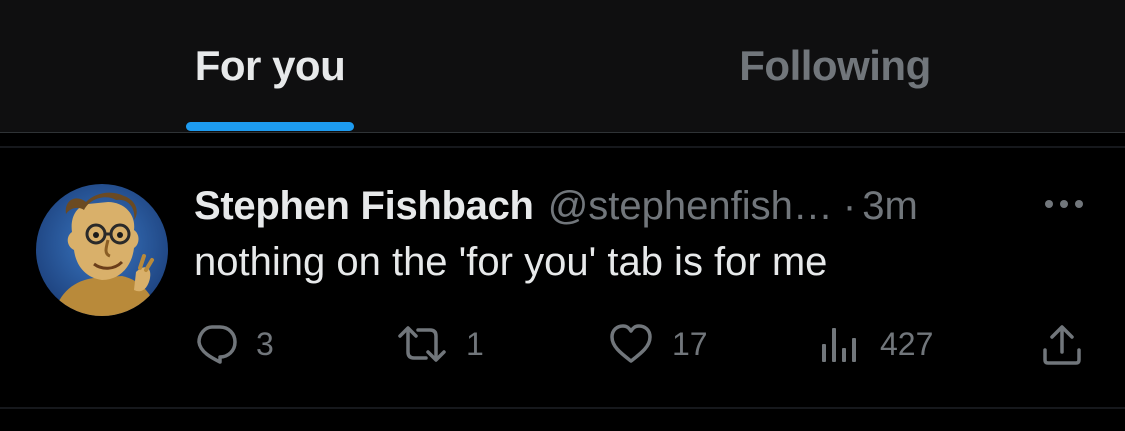 This screenshot has height=431, width=1125. I want to click on more-options-button, so click(1064, 204).